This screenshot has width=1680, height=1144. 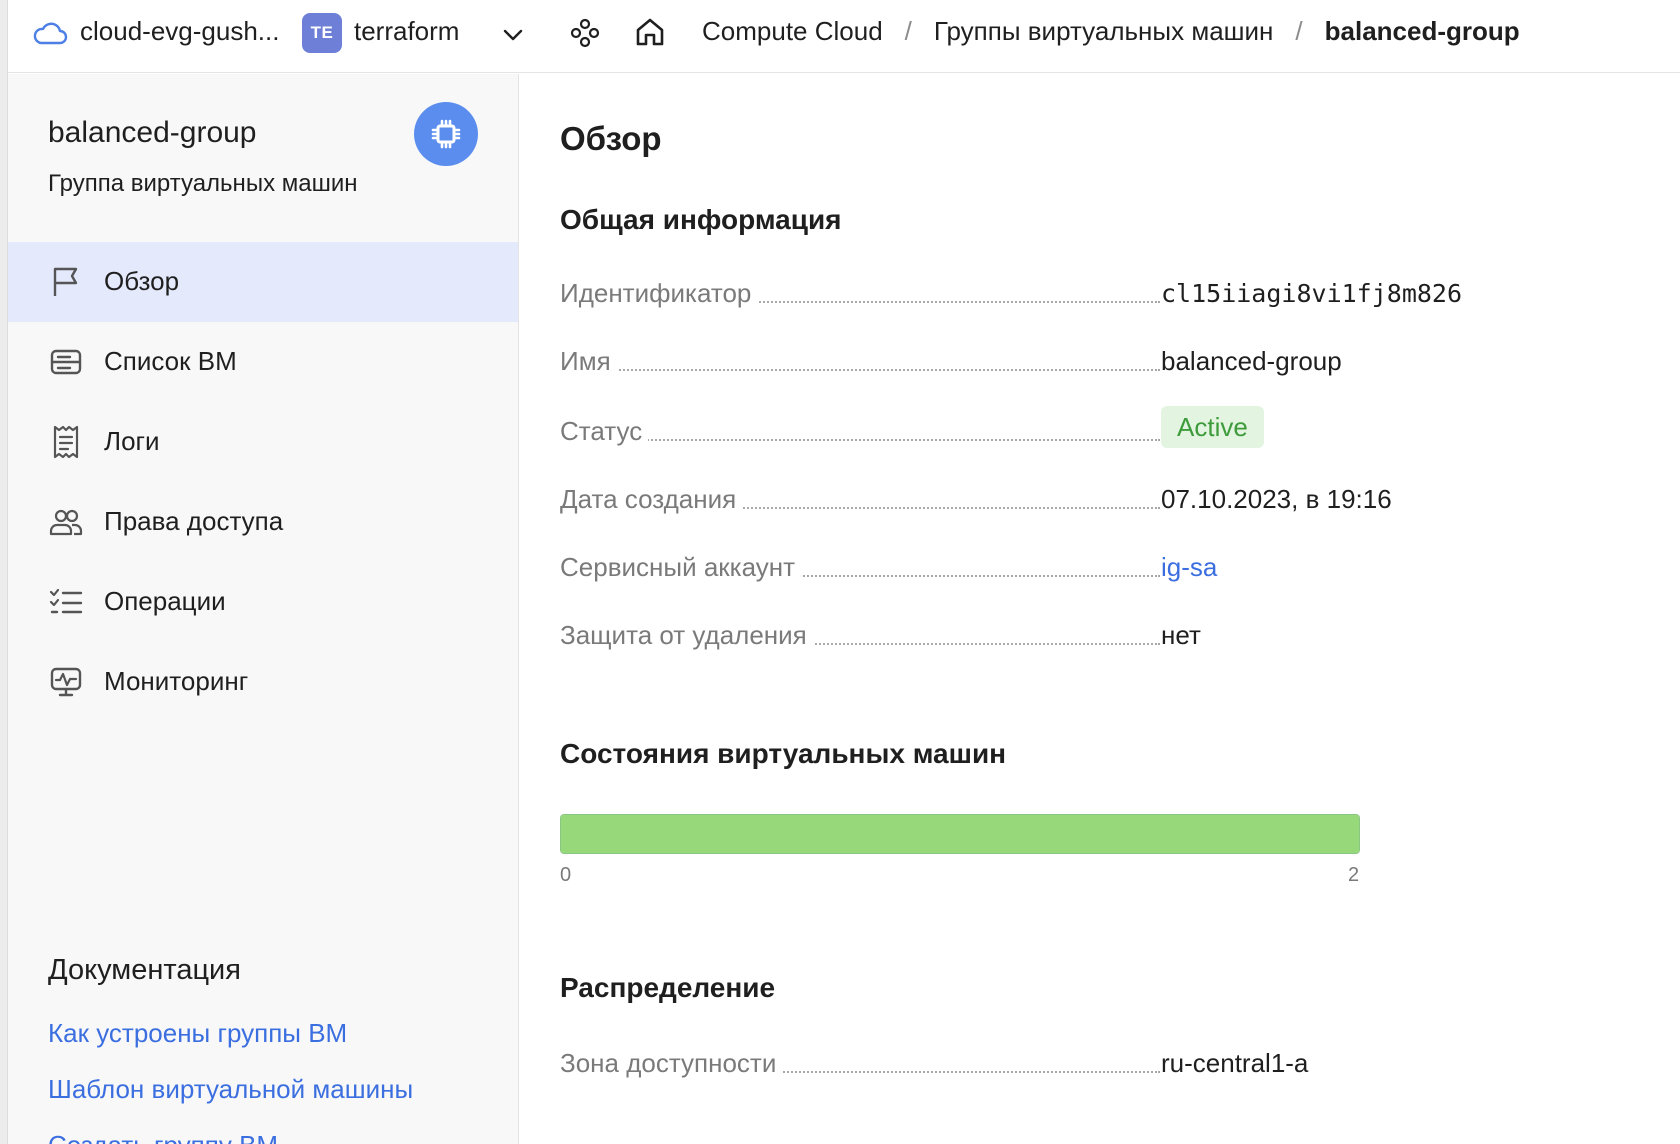 What do you see at coordinates (1422, 31) in the screenshot?
I see `breadcrumb-current: balanced-group` at bounding box center [1422, 31].